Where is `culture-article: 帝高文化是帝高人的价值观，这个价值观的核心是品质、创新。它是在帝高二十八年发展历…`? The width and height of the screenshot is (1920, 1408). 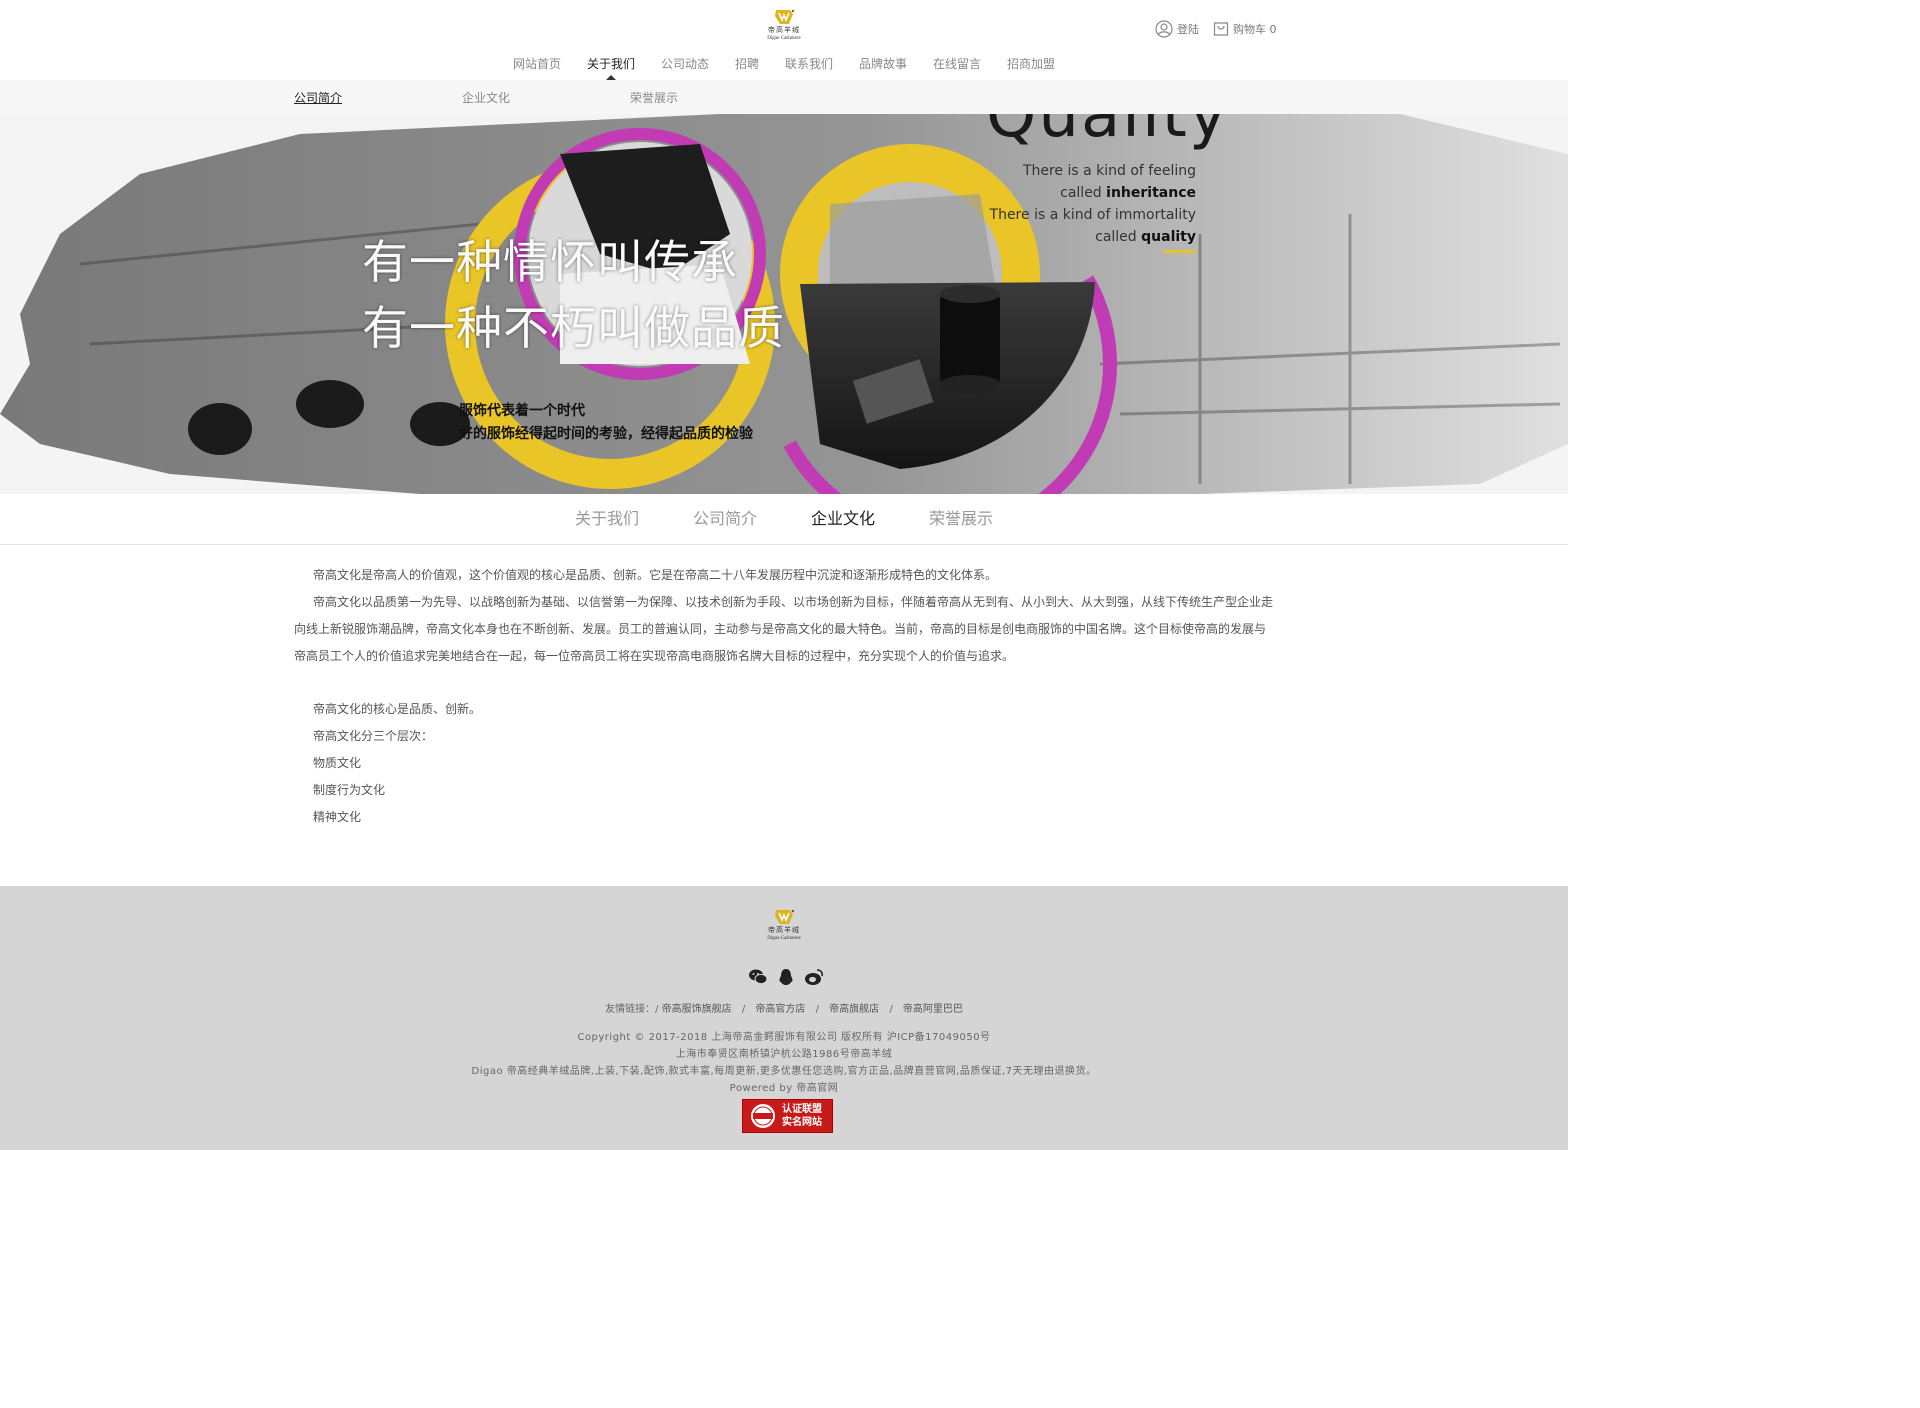 culture-article: 帝高文化是帝高人的价值观，这个价值观的核心是品质、创新。它是在帝高二十八年发展历… is located at coordinates (785, 696).